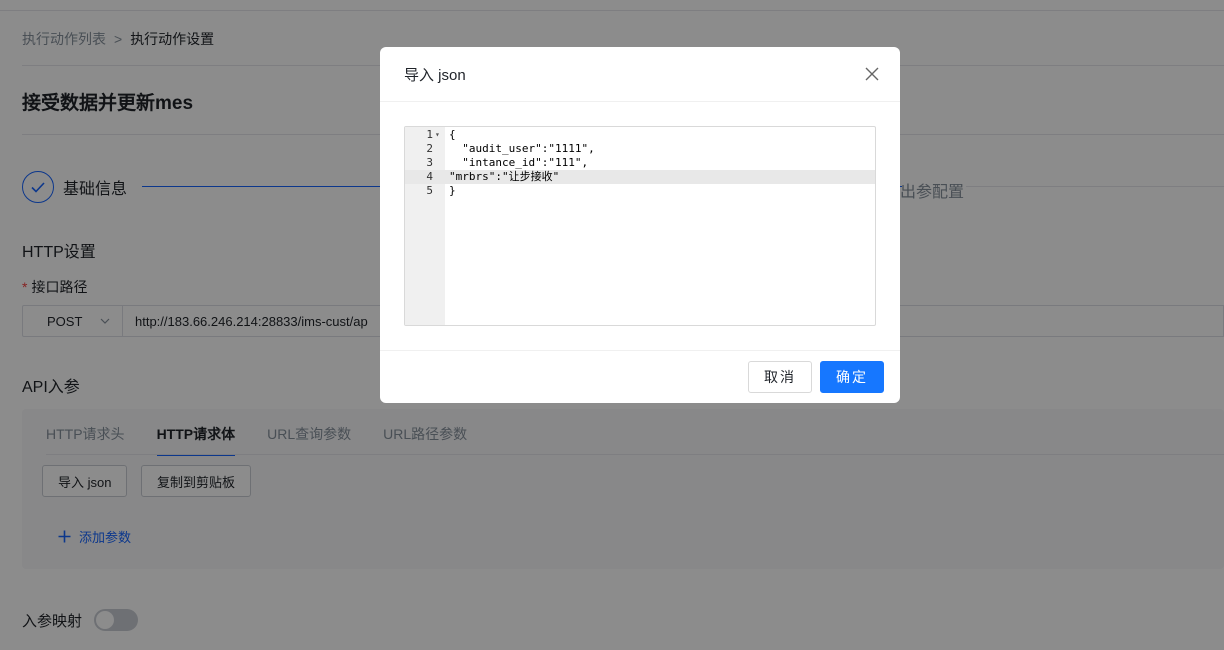 The width and height of the screenshot is (1224, 650). Describe the element at coordinates (640, 74) in the screenshot. I see `dialog-header: 导入 json` at that location.